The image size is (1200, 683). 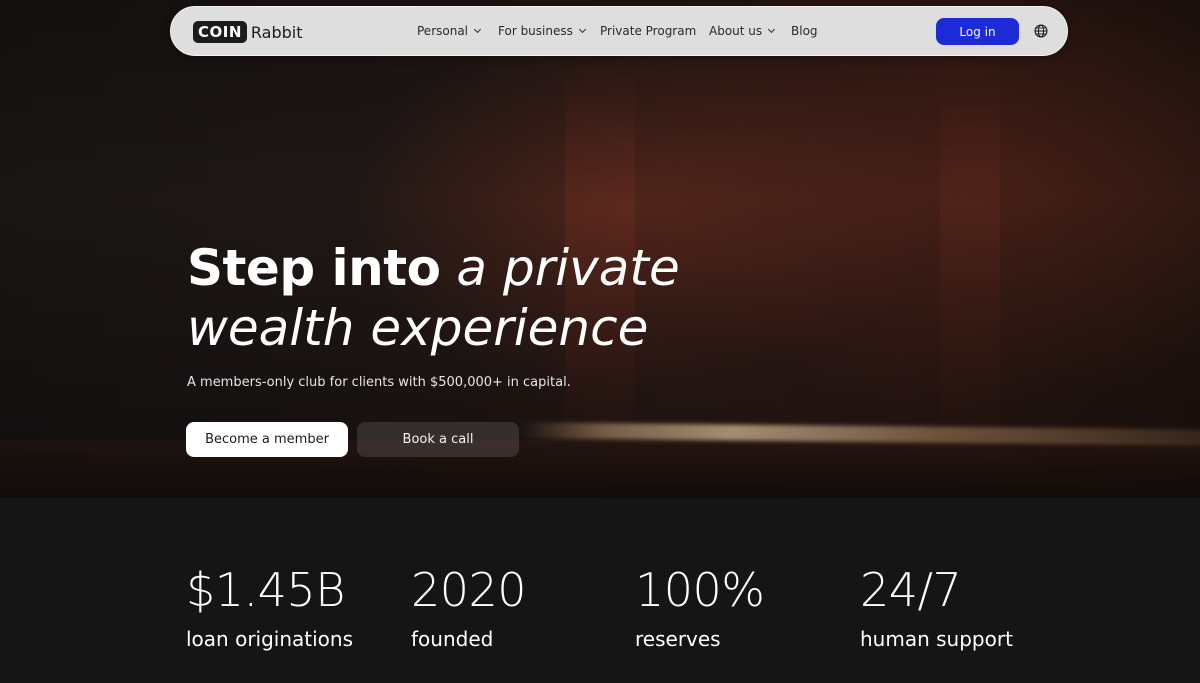 I want to click on nav-item-label: Blog, so click(x=804, y=31).